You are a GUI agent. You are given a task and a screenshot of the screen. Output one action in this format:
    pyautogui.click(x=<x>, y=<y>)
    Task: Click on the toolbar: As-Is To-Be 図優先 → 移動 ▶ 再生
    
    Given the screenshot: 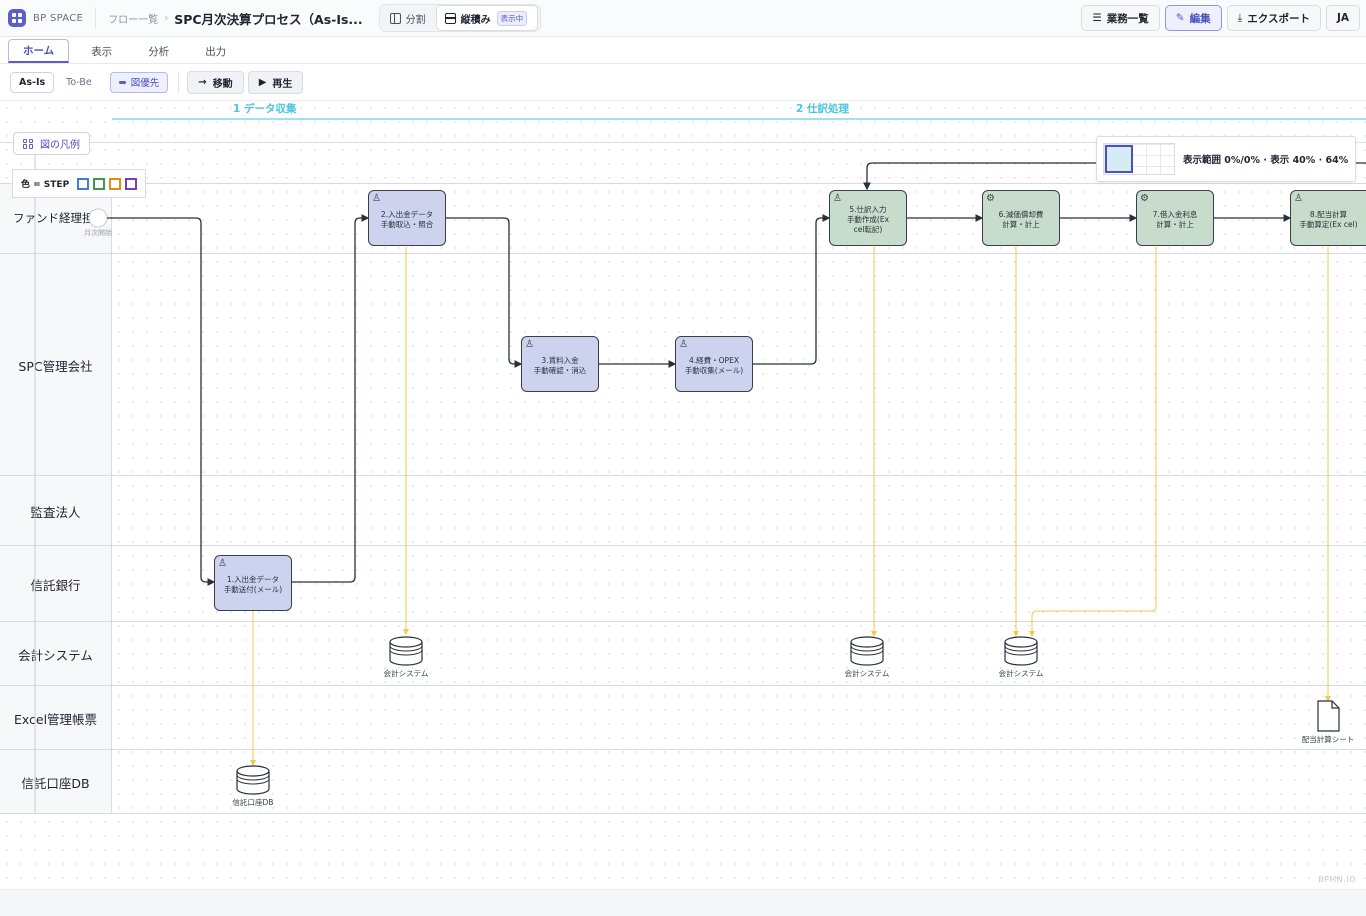 What is the action you would take?
    pyautogui.click(x=683, y=82)
    